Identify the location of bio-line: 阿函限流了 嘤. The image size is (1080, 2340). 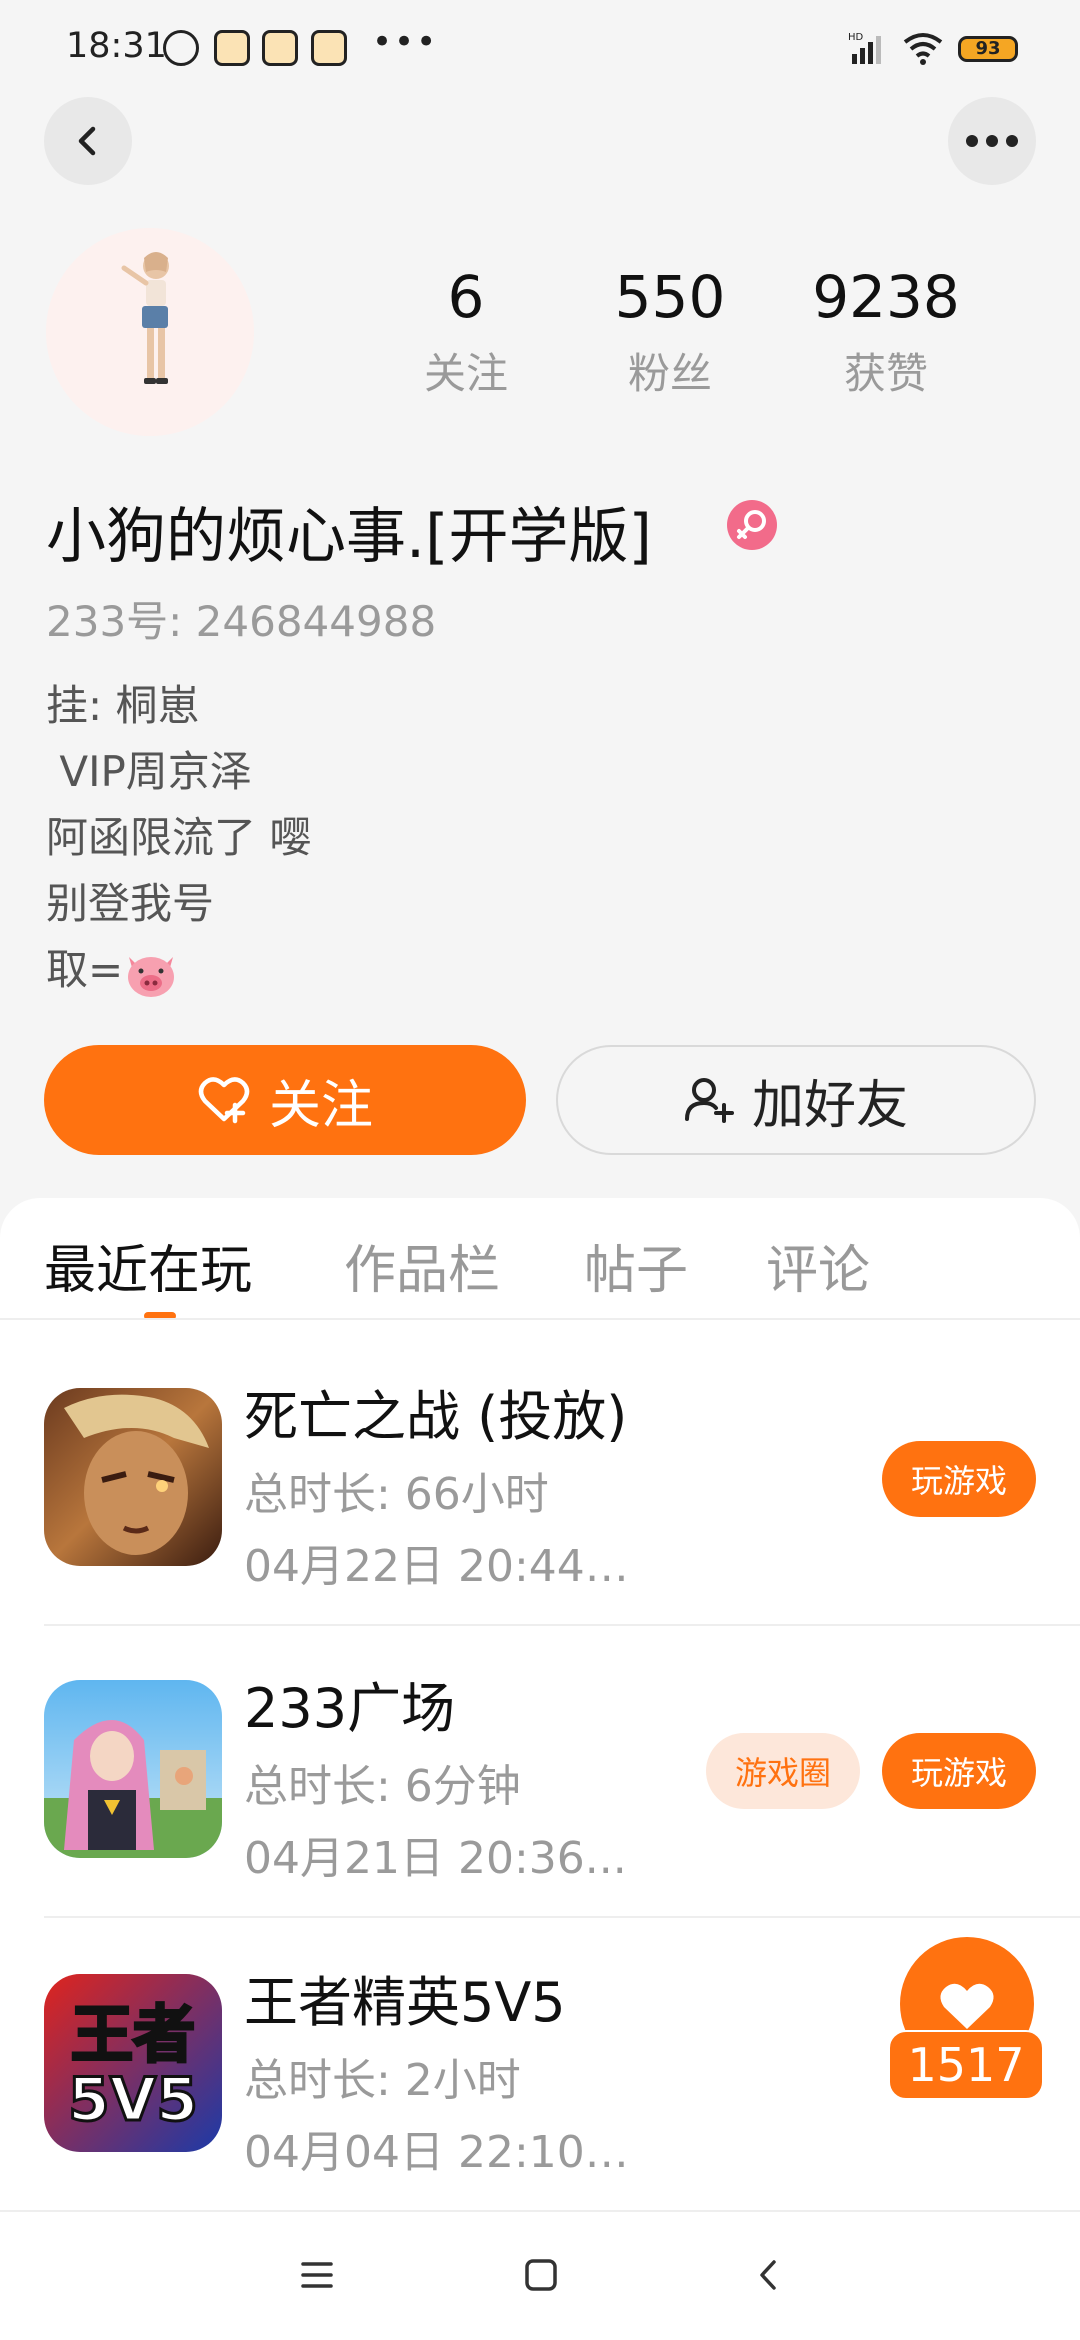
(179, 837).